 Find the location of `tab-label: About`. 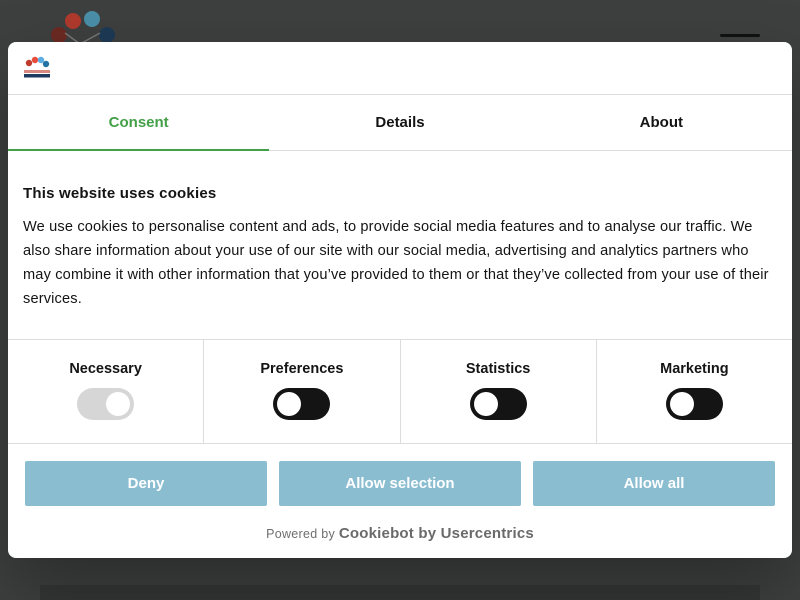

tab-label: About is located at coordinates (661, 122).